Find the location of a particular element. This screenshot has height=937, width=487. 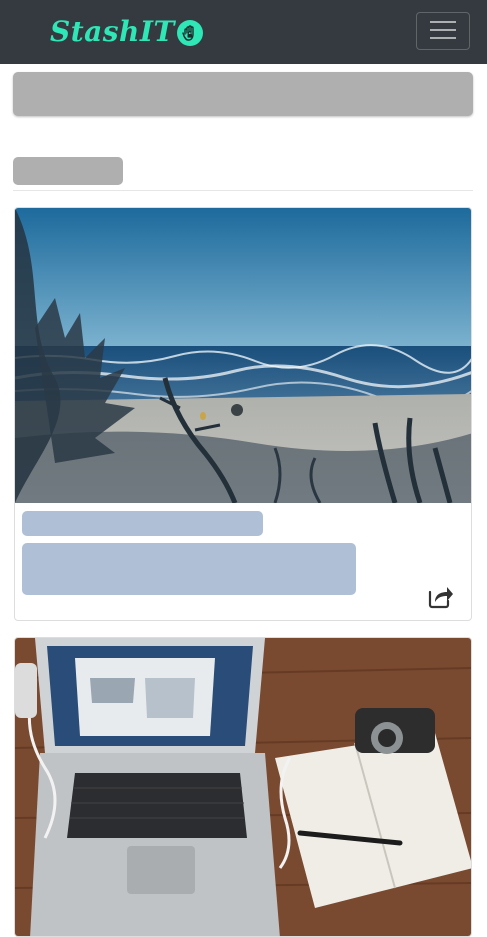

brand-logo: StashIT is located at coordinates (126, 32).